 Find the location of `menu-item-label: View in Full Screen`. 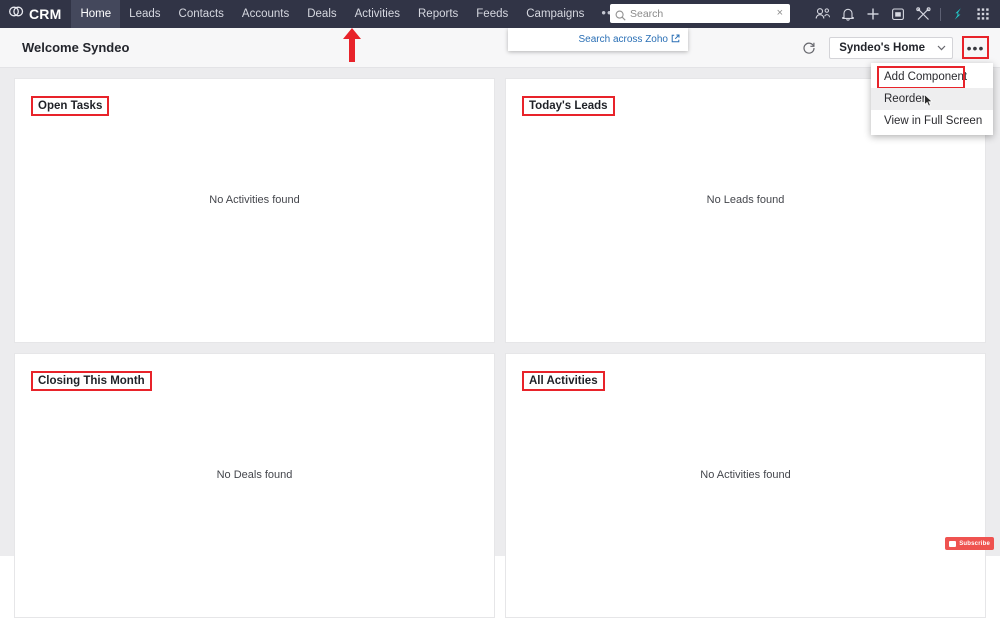

menu-item-label: View in Full Screen is located at coordinates (933, 121).